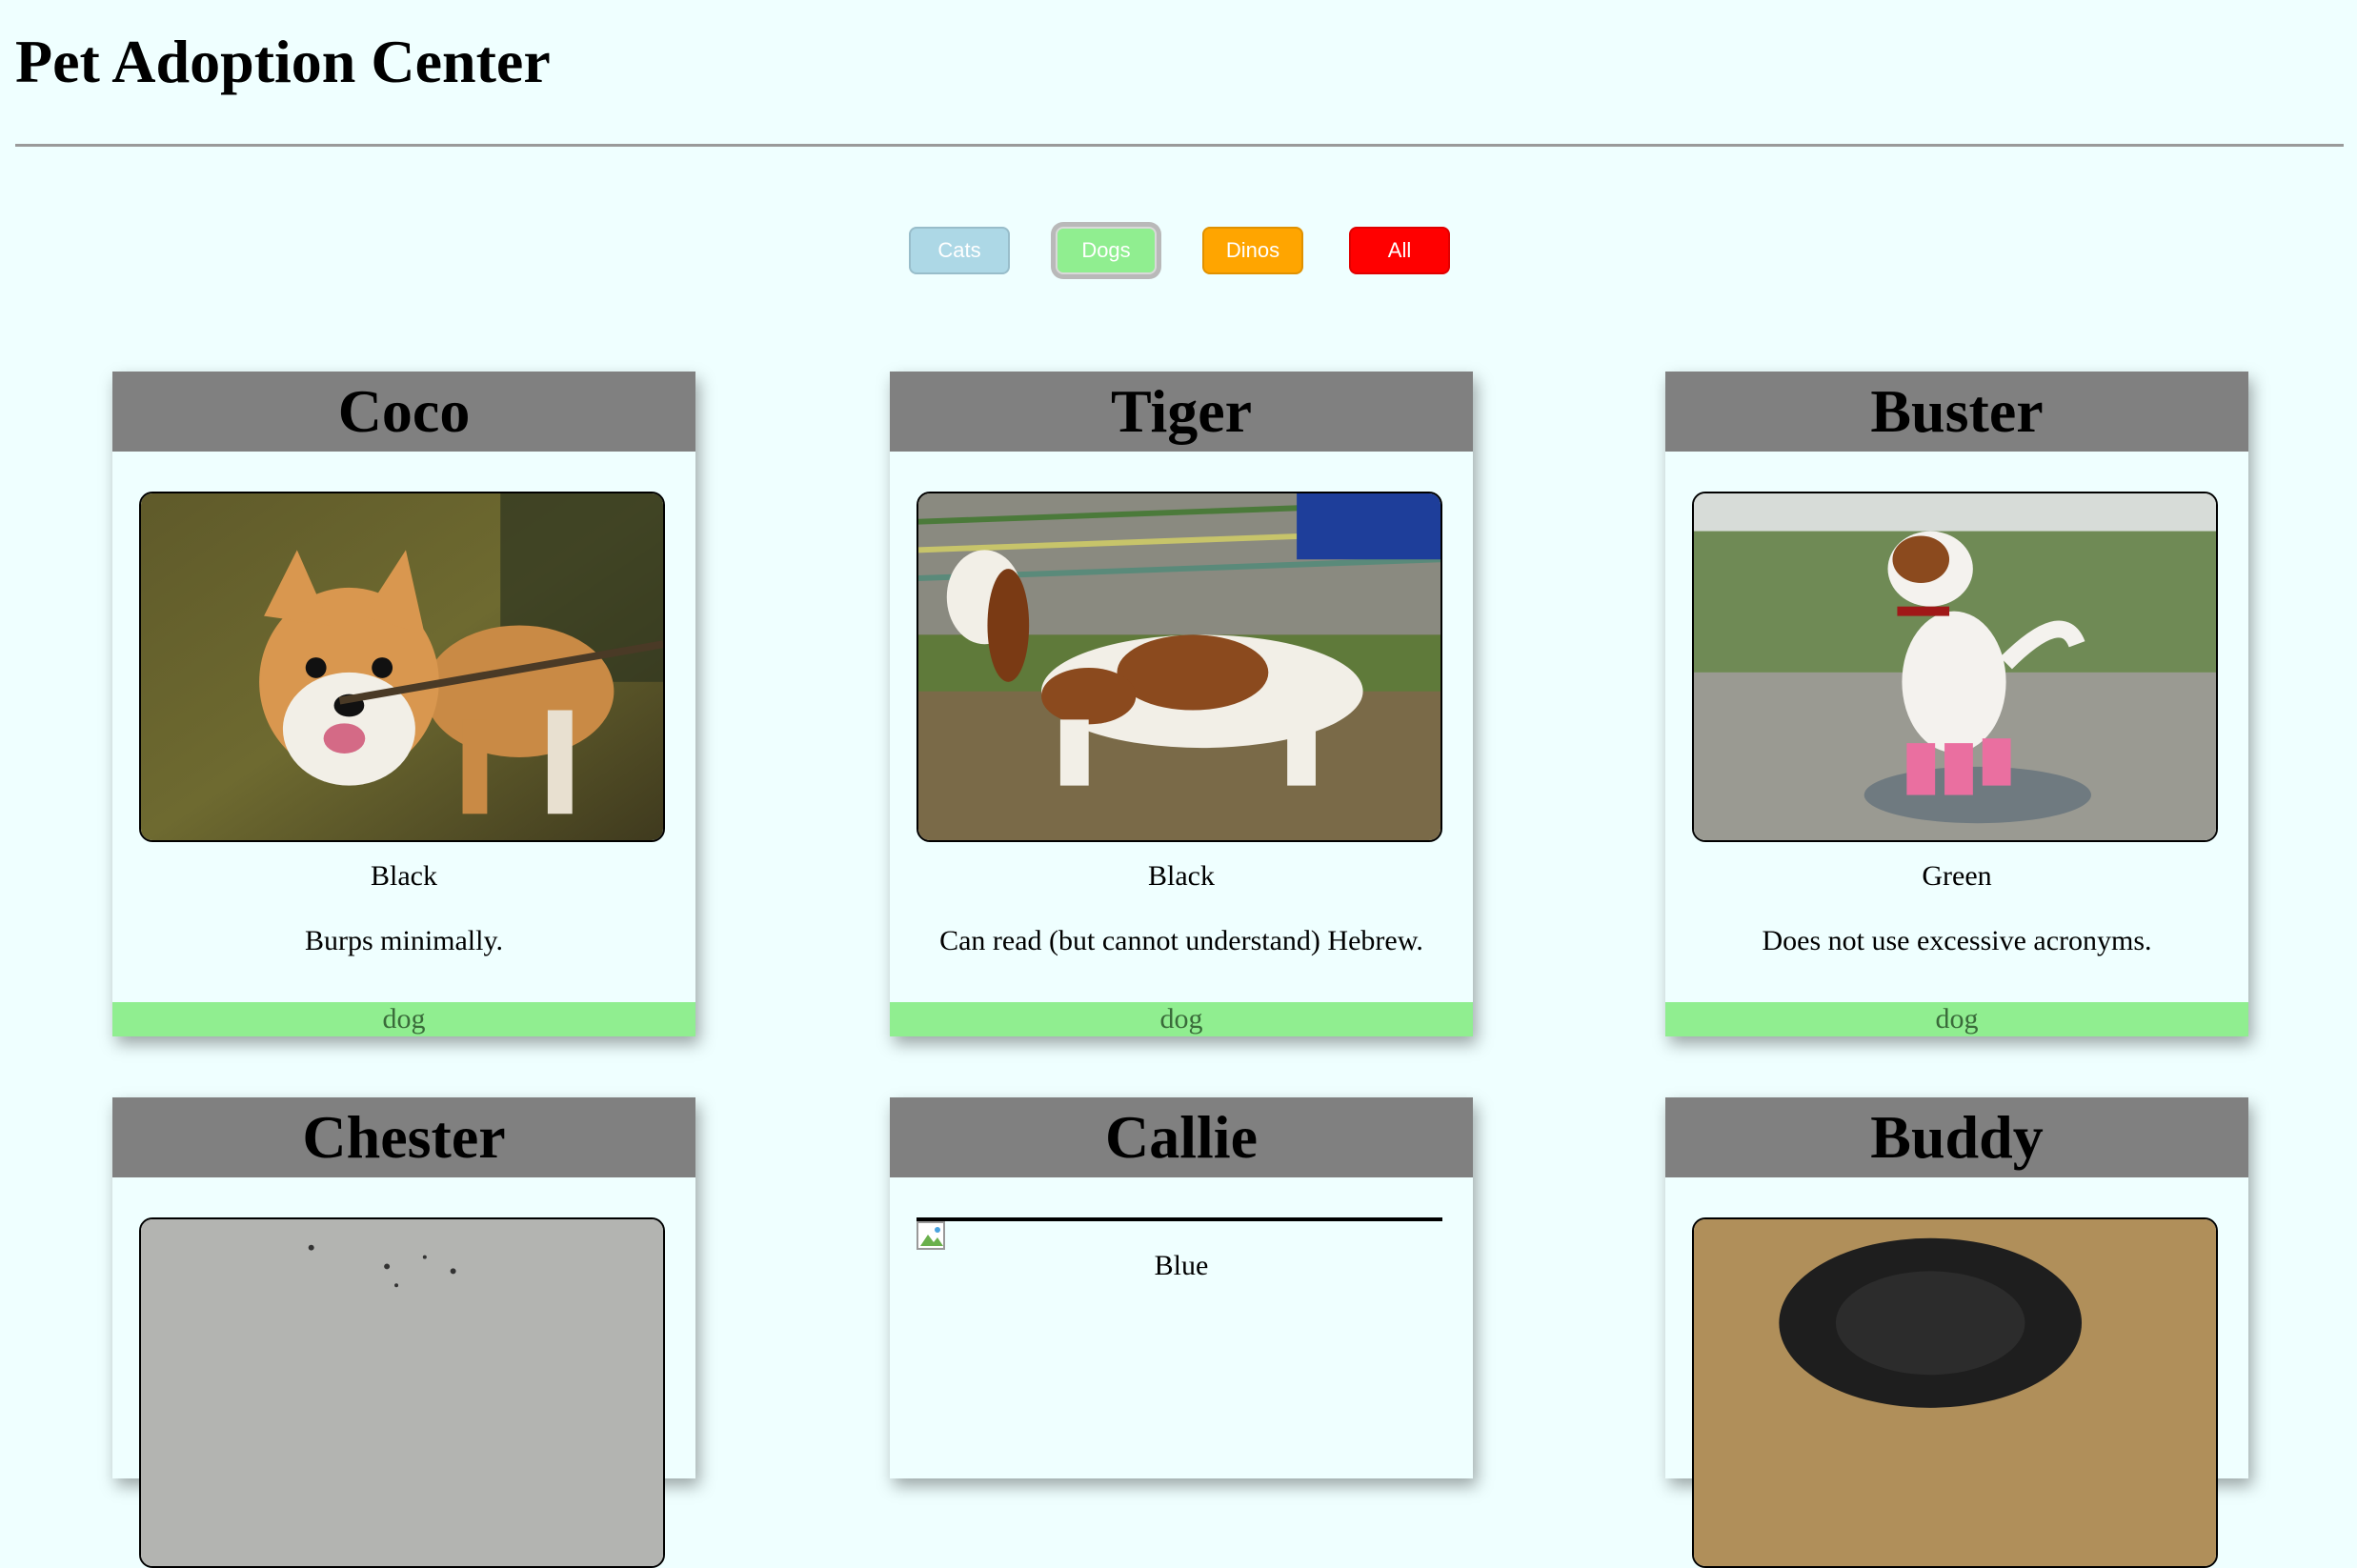 The width and height of the screenshot is (2357, 1568). What do you see at coordinates (1252, 251) in the screenshot?
I see `filter-dinos-button: Dinos` at bounding box center [1252, 251].